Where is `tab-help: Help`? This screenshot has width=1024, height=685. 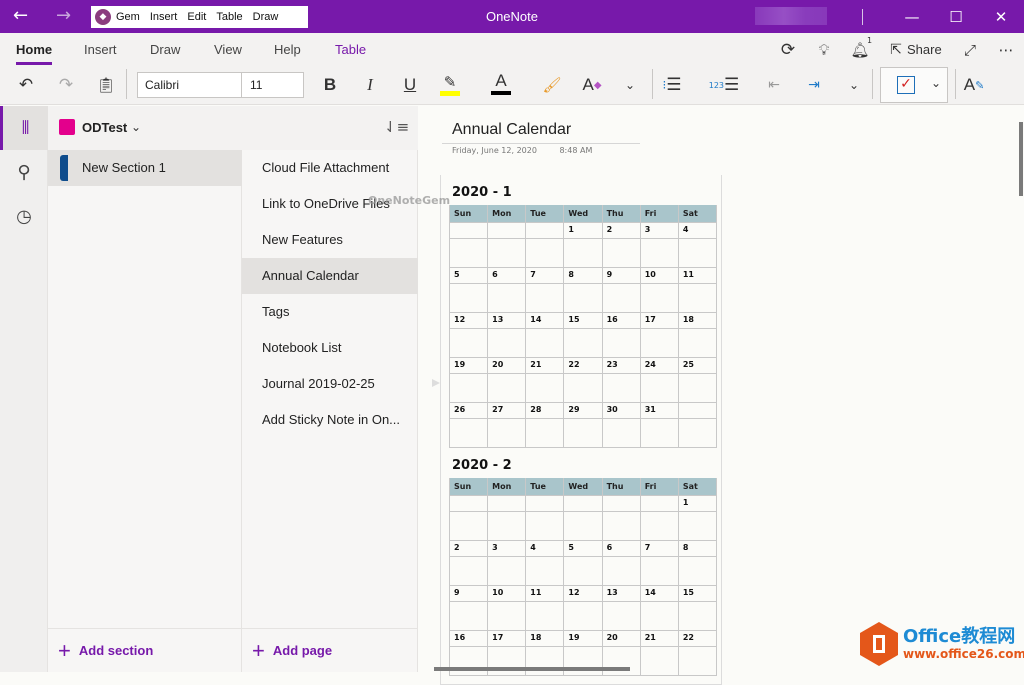 tab-help: Help is located at coordinates (287, 49).